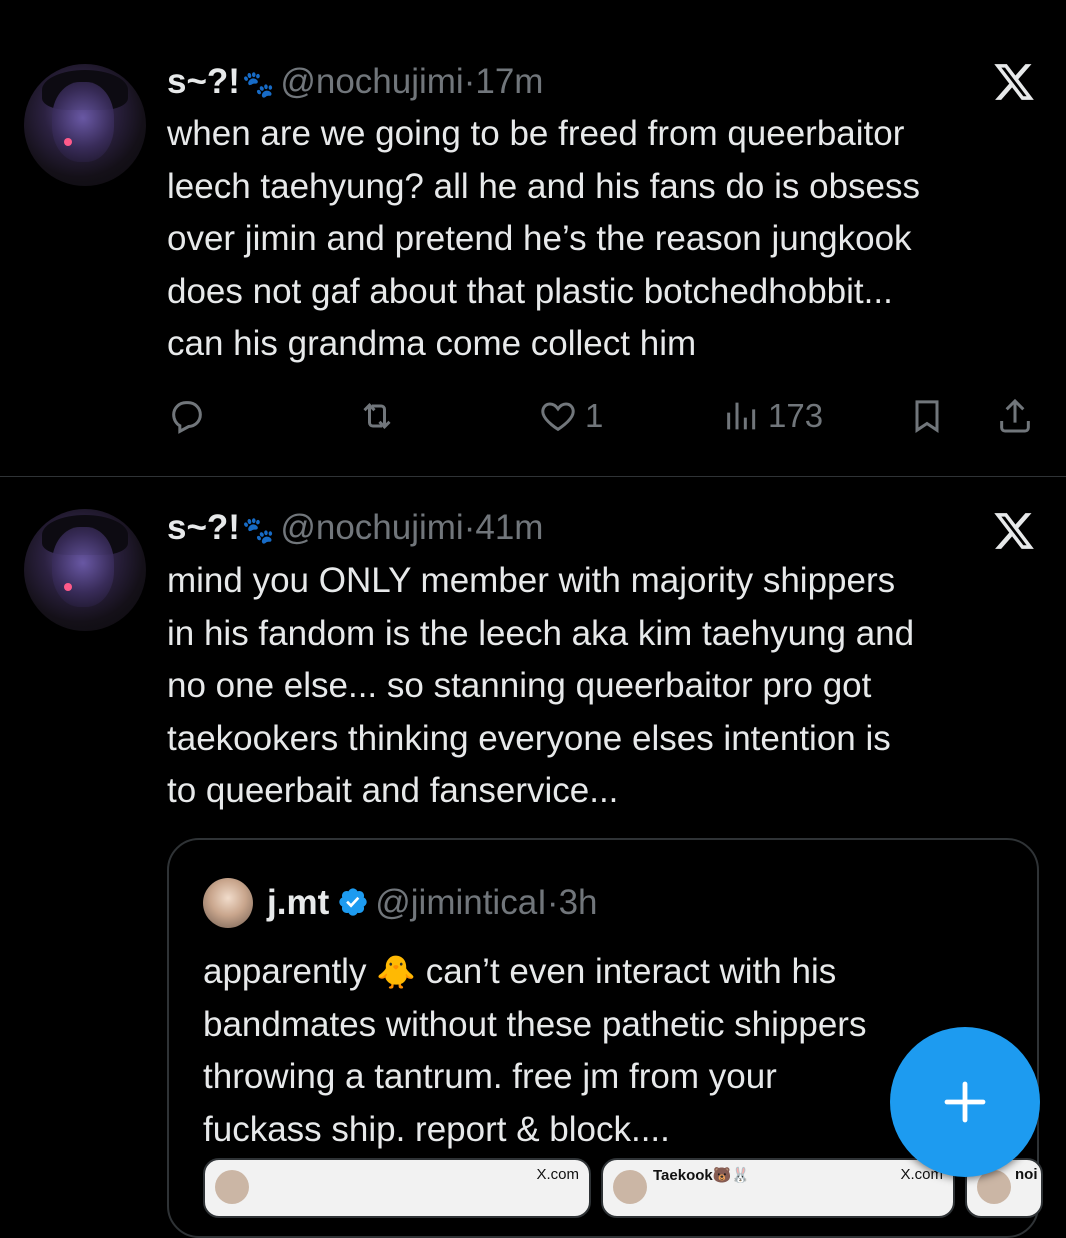 The height and width of the screenshot is (1238, 1066). I want to click on views-count: 173, so click(796, 415).